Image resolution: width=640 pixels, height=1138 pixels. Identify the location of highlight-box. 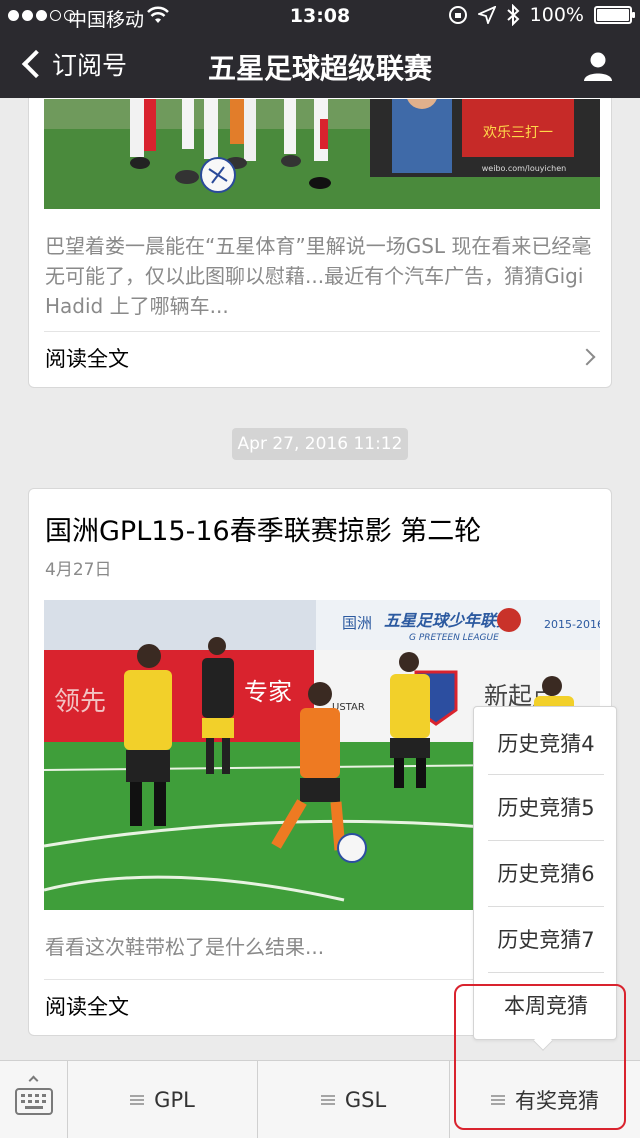
(540, 1057).